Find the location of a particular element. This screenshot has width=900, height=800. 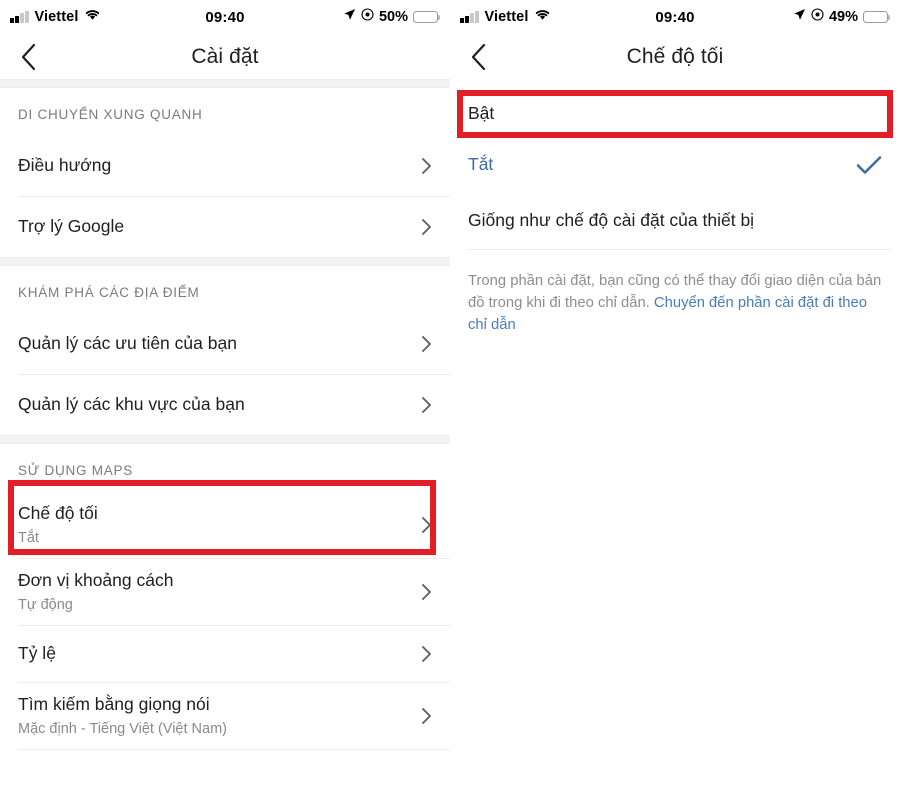

row-title: Quản lý các khu vực của bạn is located at coordinates (131, 404).